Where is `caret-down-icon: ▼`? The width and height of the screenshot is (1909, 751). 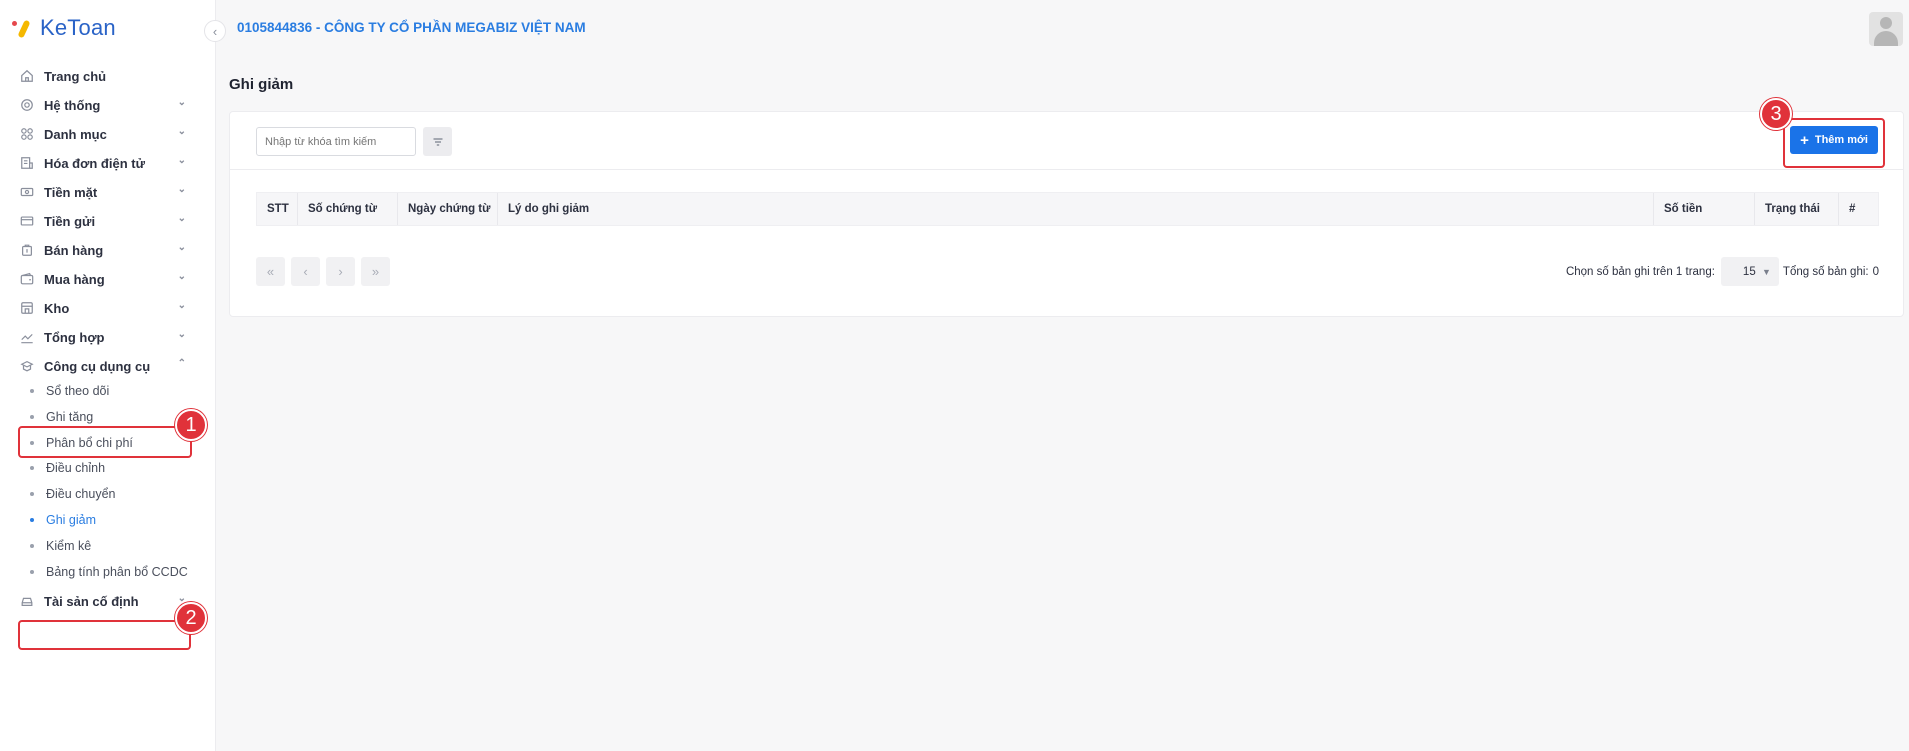
caret-down-icon: ▼ is located at coordinates (1766, 271).